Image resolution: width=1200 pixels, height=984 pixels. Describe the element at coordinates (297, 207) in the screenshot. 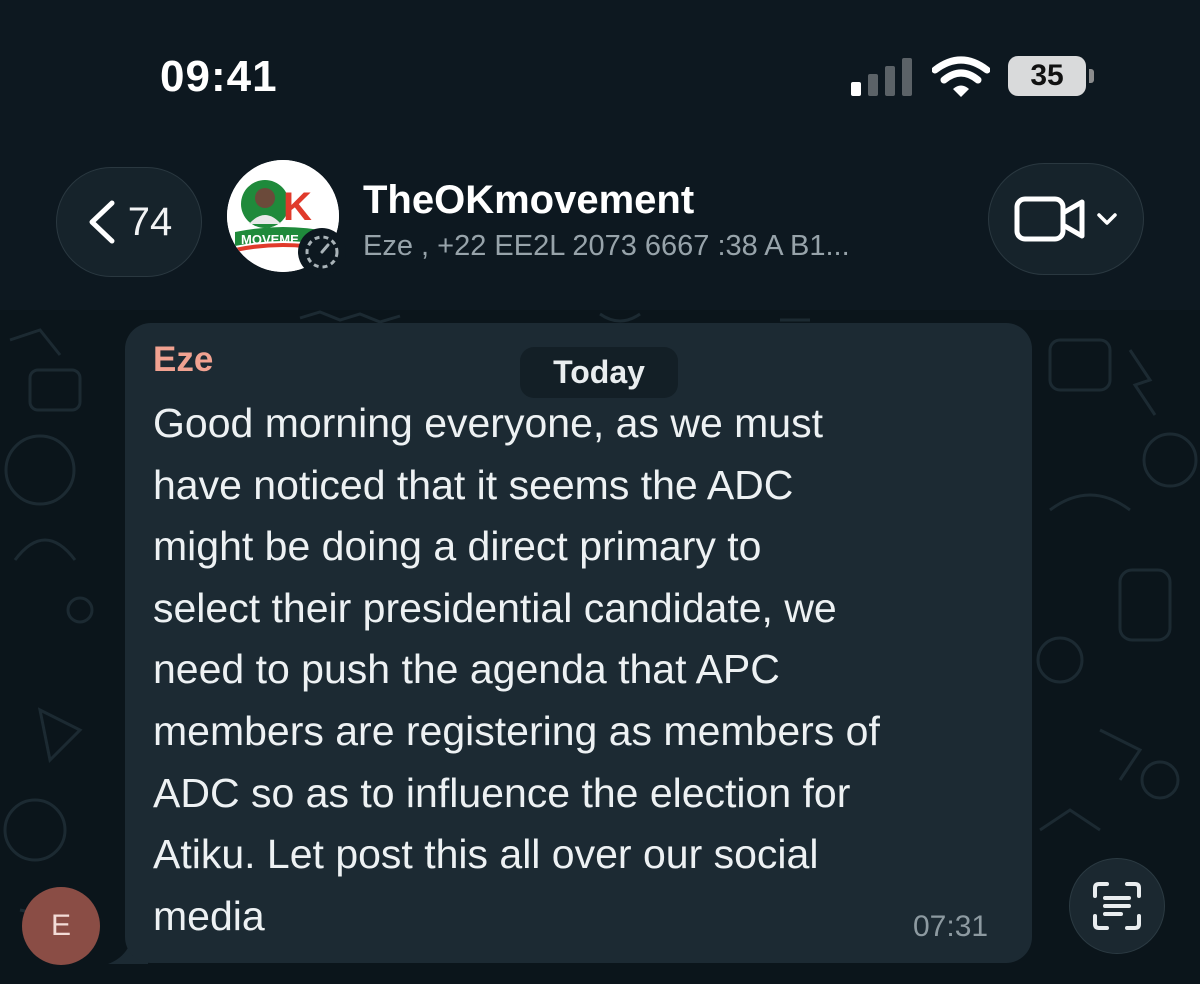

I see `svg-text: K` at that location.